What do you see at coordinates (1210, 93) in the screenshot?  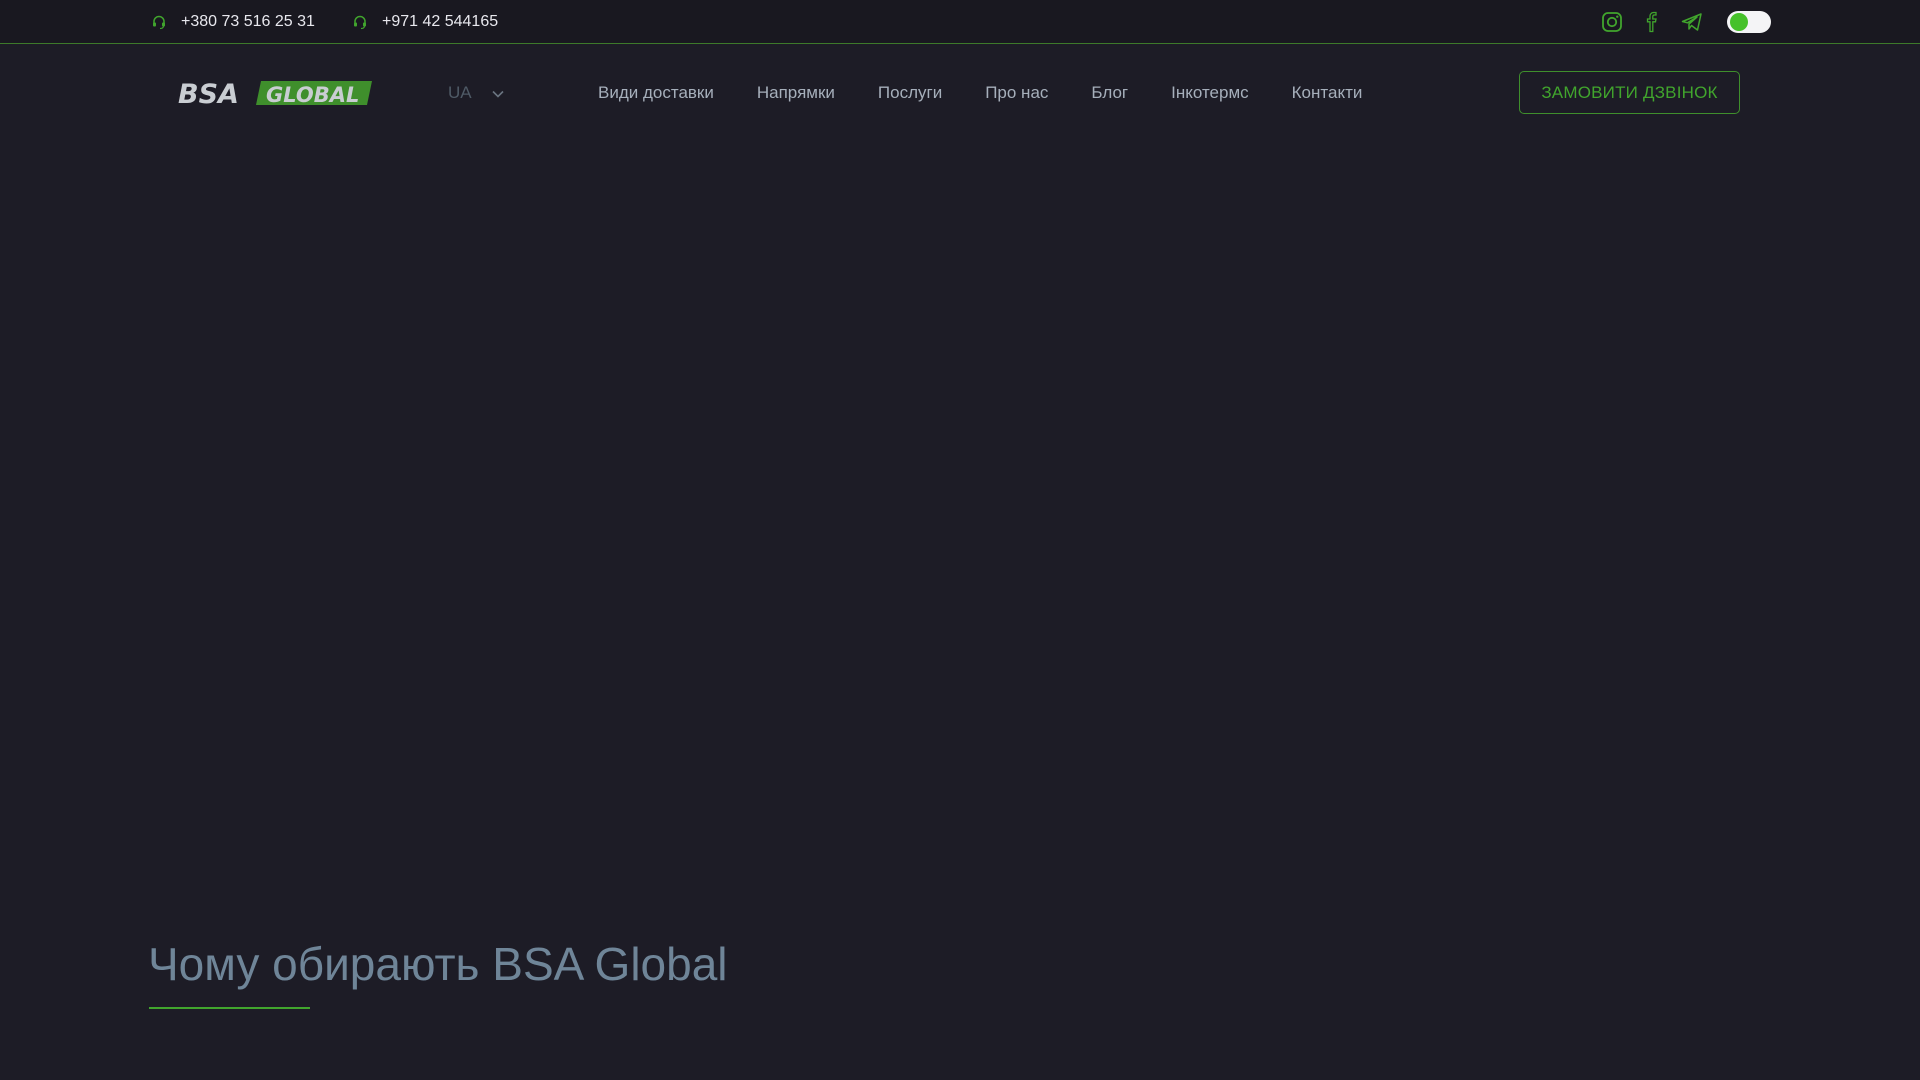 I see `nav-item-incoterms: Інкотермс` at bounding box center [1210, 93].